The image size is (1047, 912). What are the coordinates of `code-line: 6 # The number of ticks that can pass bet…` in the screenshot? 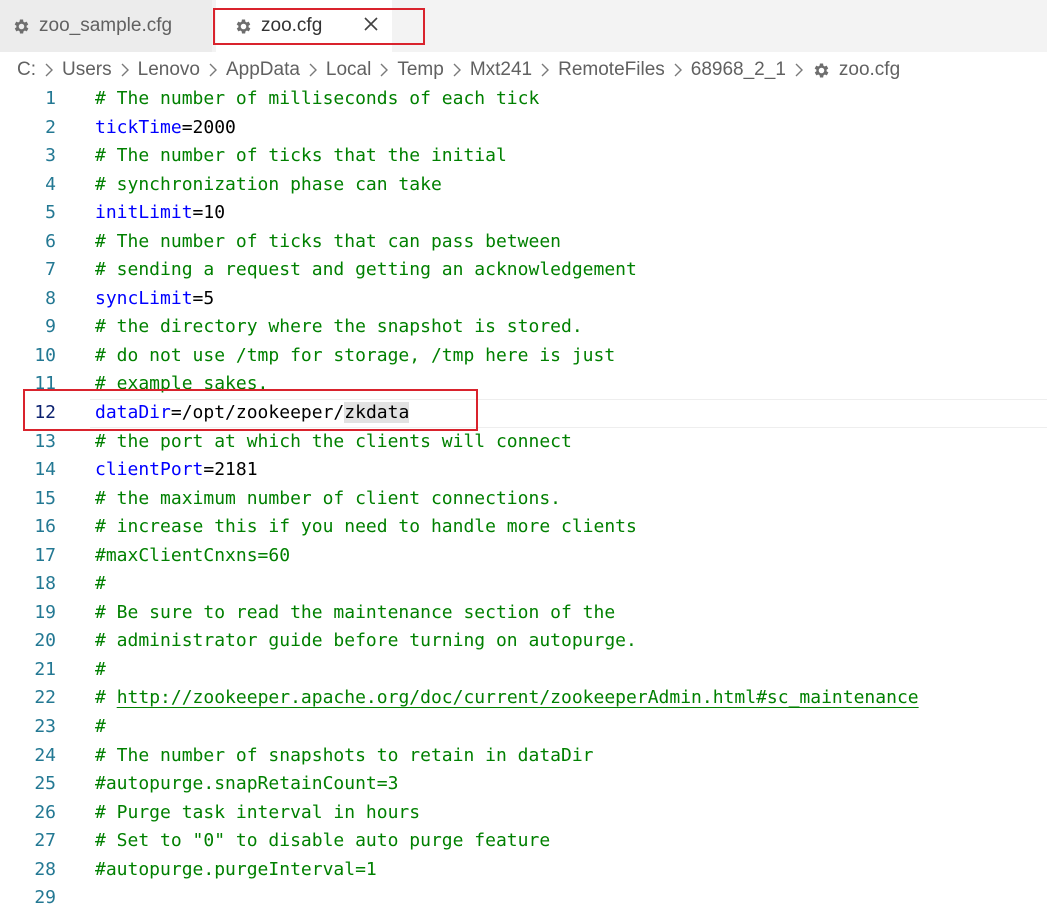 It's located at (523, 242).